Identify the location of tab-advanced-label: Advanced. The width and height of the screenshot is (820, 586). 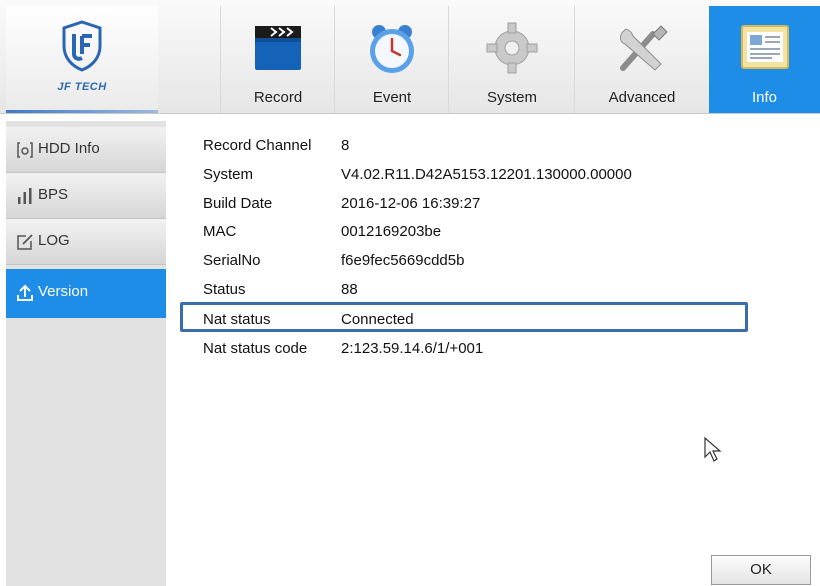
(642, 97).